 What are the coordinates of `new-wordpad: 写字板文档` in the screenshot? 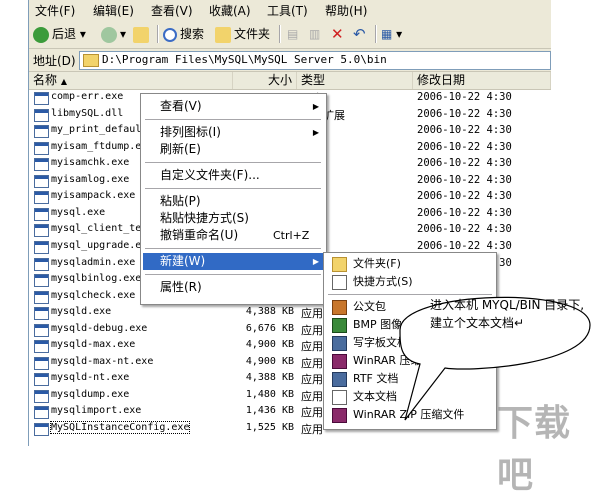 It's located at (410, 343).